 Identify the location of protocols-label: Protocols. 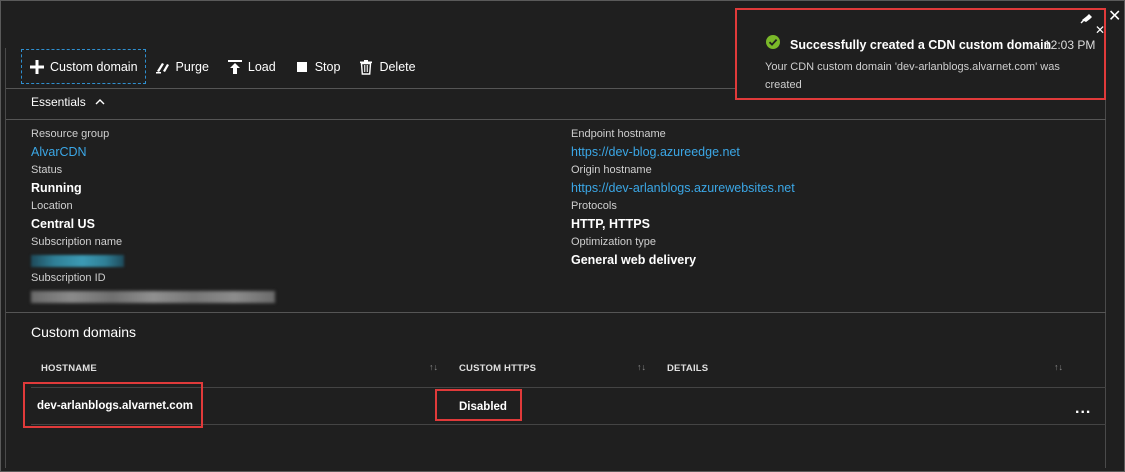
(594, 206).